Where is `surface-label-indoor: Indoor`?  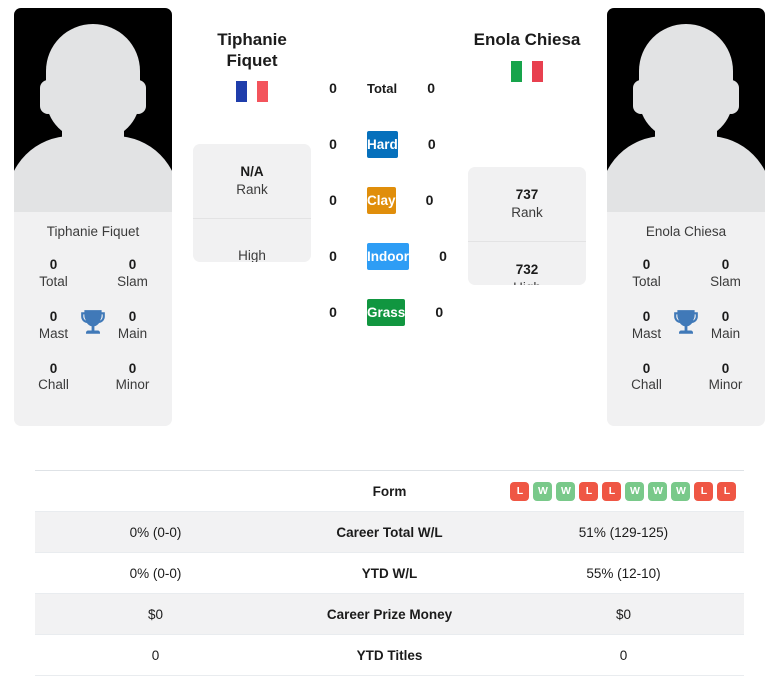 surface-label-indoor: Indoor is located at coordinates (388, 256).